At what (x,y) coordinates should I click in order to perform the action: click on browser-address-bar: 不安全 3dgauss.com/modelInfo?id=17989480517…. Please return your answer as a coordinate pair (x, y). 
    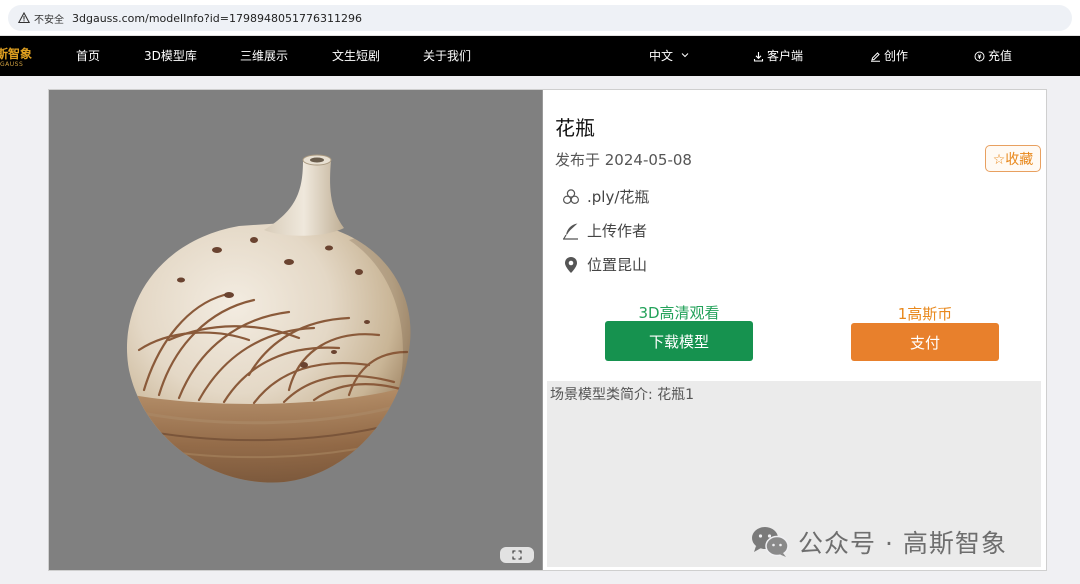
    Looking at the image, I should click on (540, 18).